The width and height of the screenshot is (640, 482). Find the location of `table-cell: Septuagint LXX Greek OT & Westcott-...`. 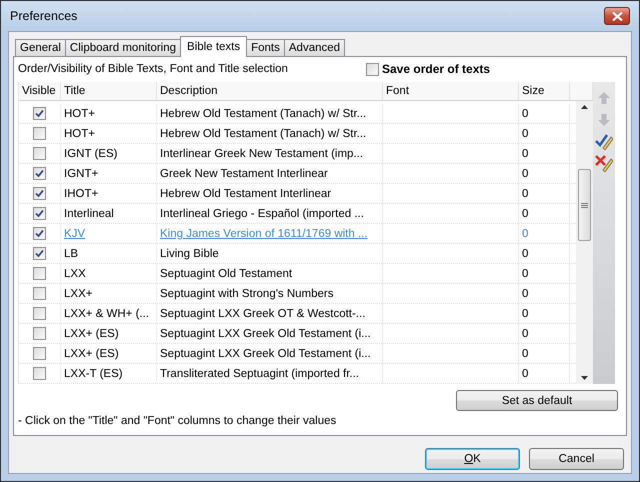

table-cell: Septuagint LXX Greek OT & Westcott-... is located at coordinates (263, 314).